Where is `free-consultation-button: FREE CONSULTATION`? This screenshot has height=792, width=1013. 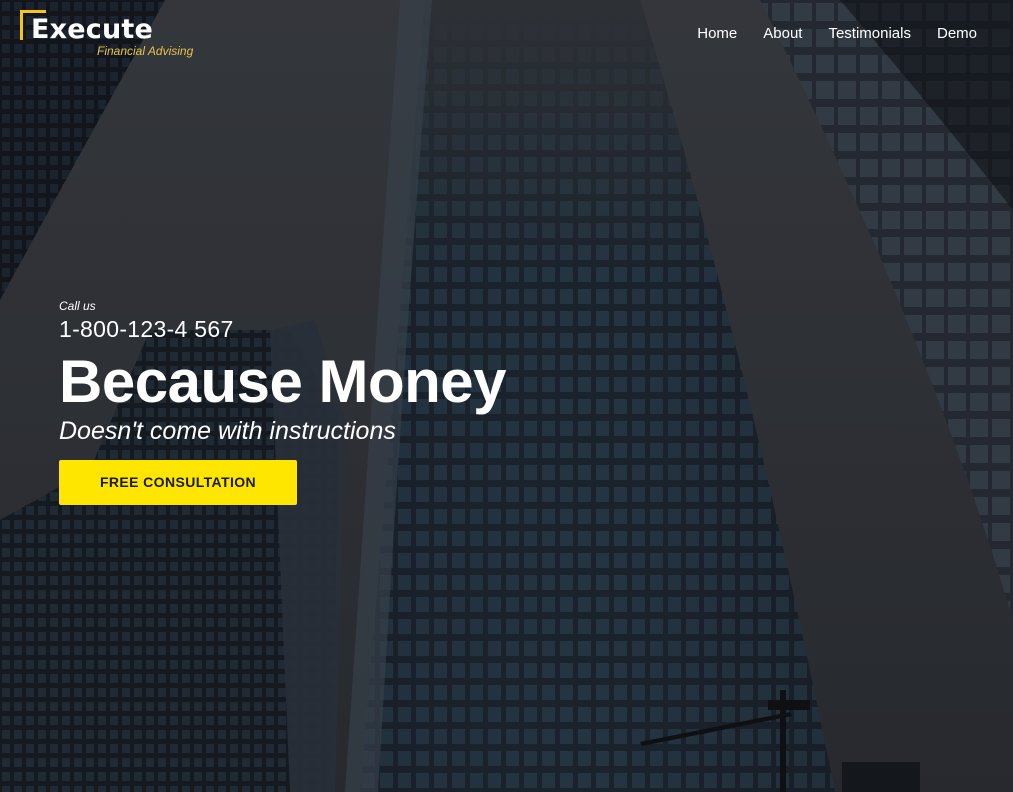
free-consultation-button: FREE CONSULTATION is located at coordinates (178, 482).